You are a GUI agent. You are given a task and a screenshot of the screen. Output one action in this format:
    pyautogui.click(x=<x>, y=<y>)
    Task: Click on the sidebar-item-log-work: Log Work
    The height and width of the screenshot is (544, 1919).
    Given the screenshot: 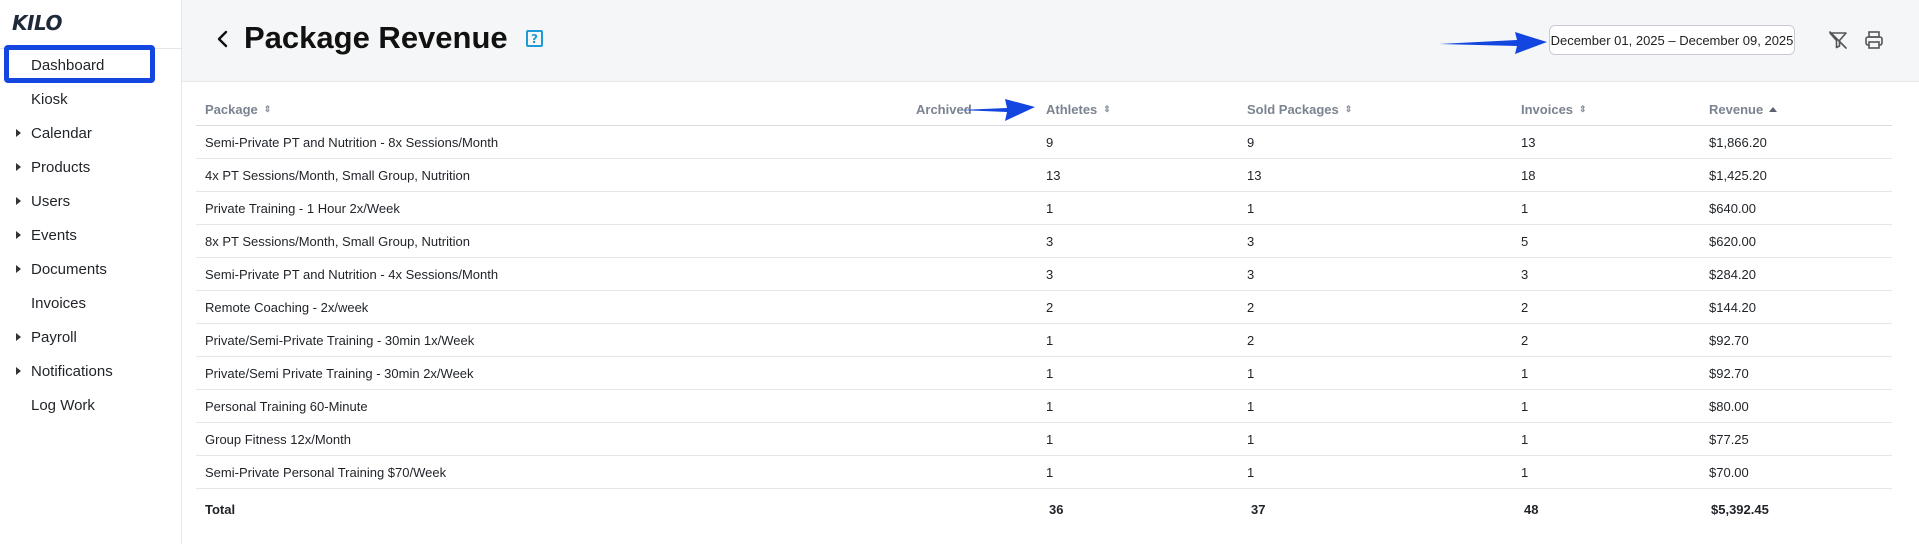 What is the action you would take?
    pyautogui.click(x=90, y=405)
    